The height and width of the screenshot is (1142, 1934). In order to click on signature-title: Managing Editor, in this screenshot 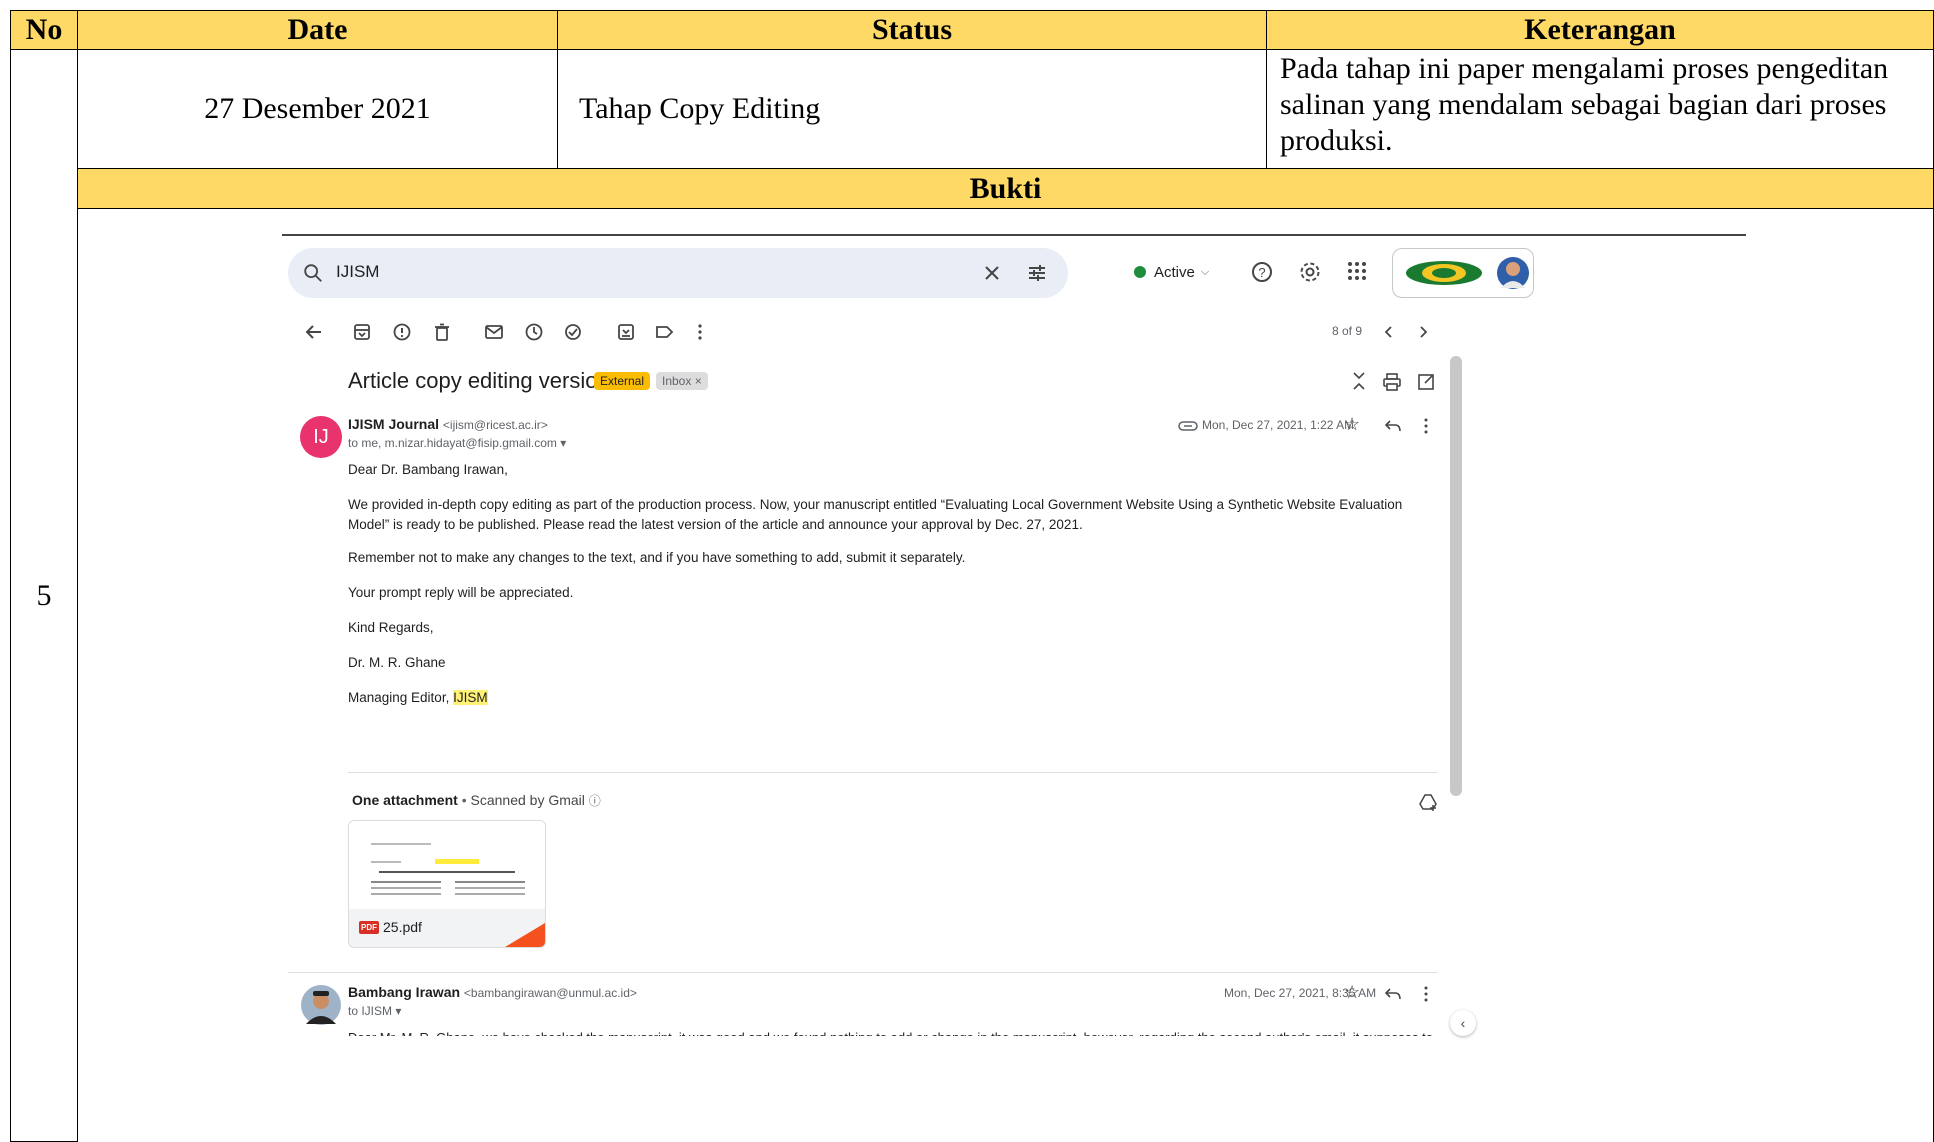, I will do `click(399, 697)`.